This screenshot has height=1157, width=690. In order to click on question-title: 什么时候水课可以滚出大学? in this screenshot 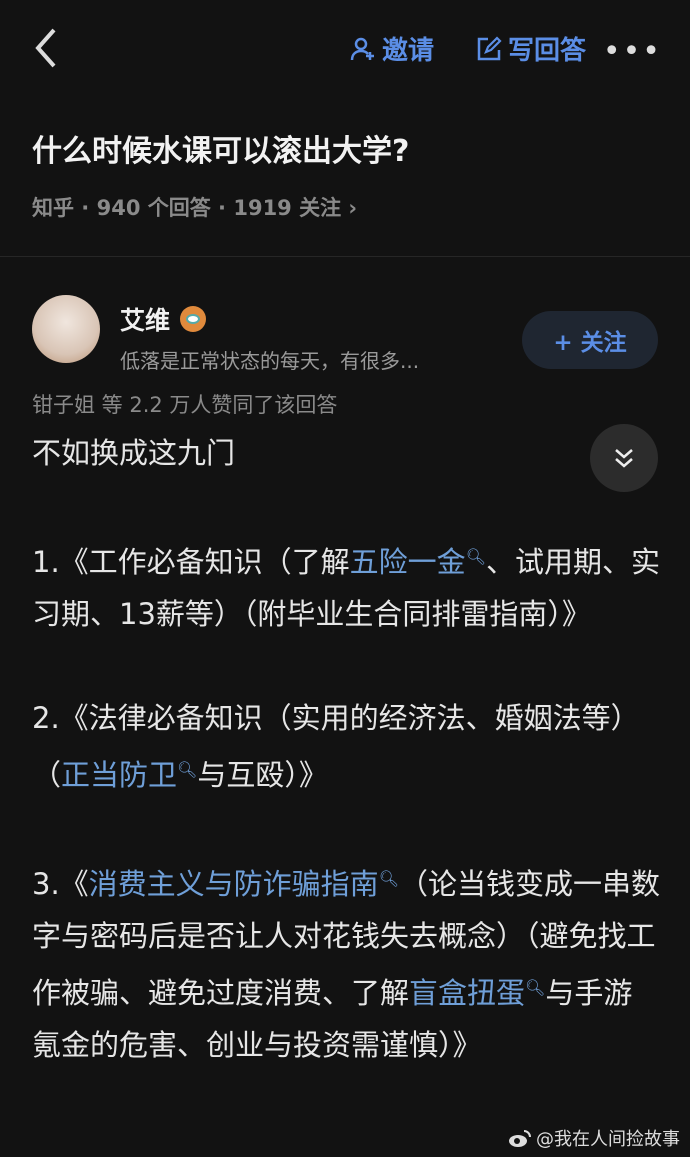, I will do `click(345, 148)`.